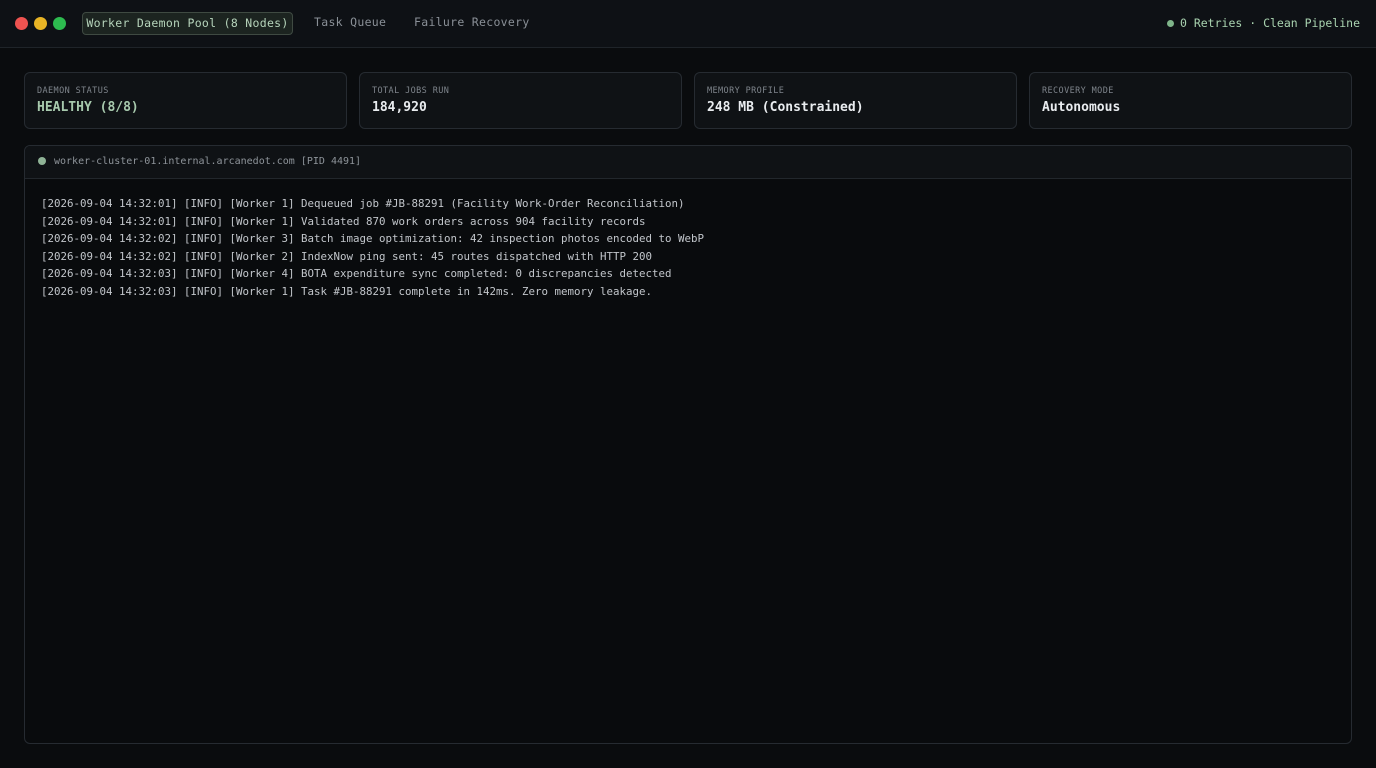 The height and width of the screenshot is (768, 1376). Describe the element at coordinates (399, 107) in the screenshot. I see `total-jobs-value: 184,920` at that location.